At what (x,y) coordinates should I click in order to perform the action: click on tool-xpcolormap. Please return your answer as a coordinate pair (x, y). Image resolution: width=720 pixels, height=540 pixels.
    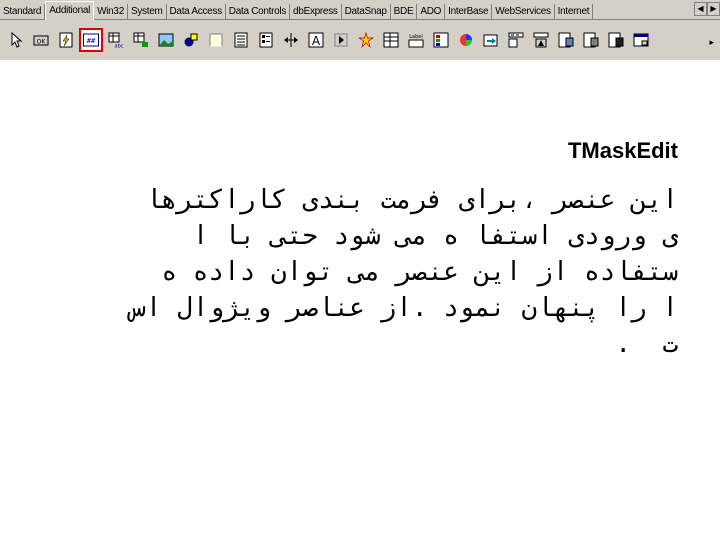
    Looking at the image, I should click on (566, 40).